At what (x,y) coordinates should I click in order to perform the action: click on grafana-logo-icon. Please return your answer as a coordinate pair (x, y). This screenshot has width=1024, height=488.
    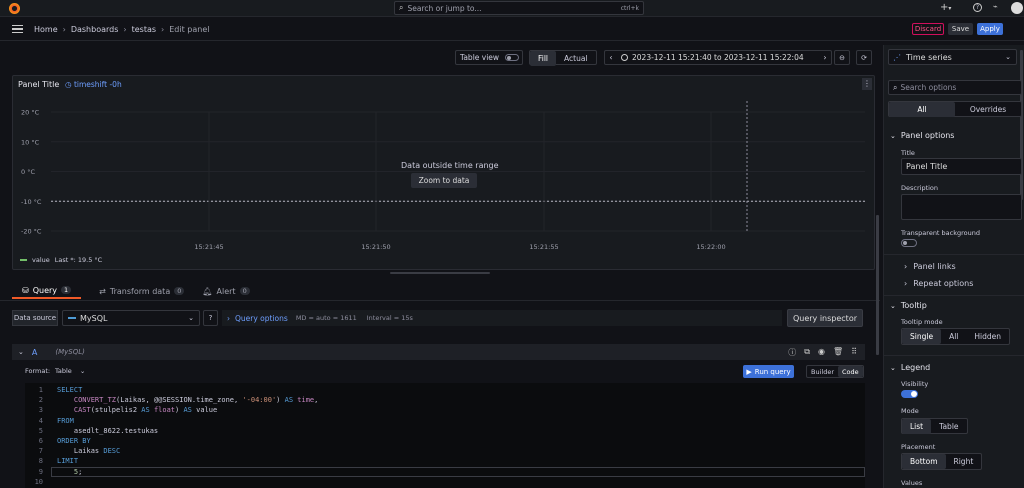
    Looking at the image, I should click on (14, 8).